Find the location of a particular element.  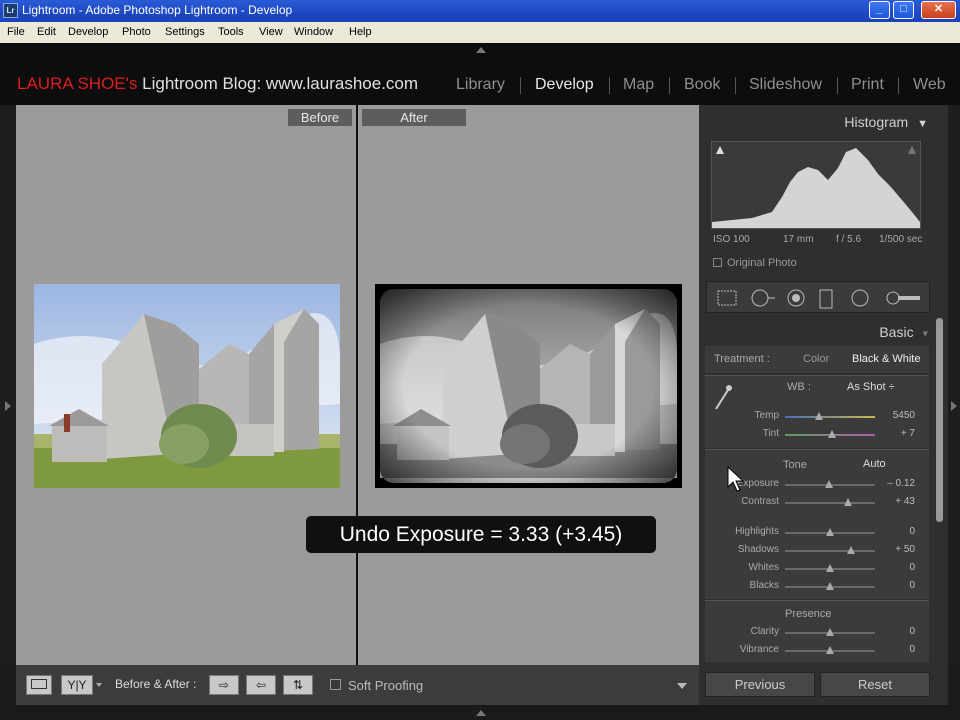

module-library: Library is located at coordinates (480, 85).